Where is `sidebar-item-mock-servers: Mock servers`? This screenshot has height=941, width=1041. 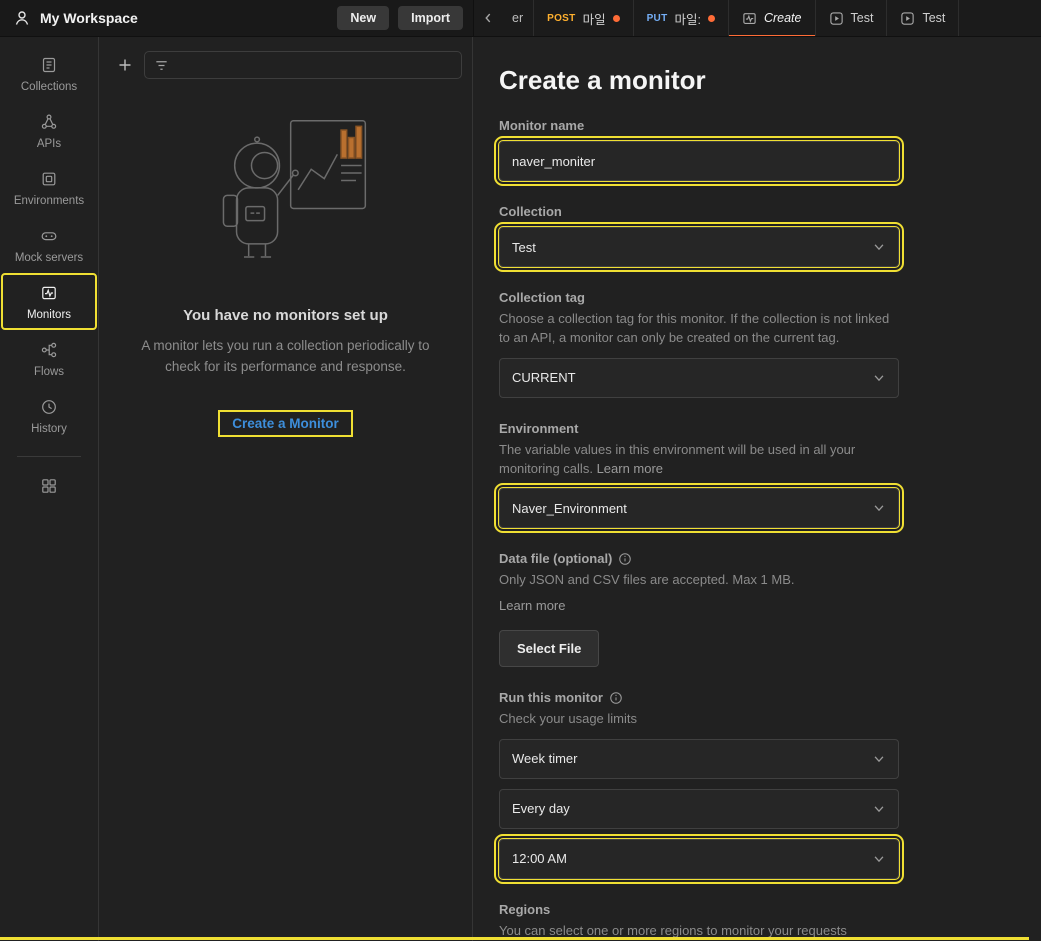 sidebar-item-mock-servers: Mock servers is located at coordinates (49, 244).